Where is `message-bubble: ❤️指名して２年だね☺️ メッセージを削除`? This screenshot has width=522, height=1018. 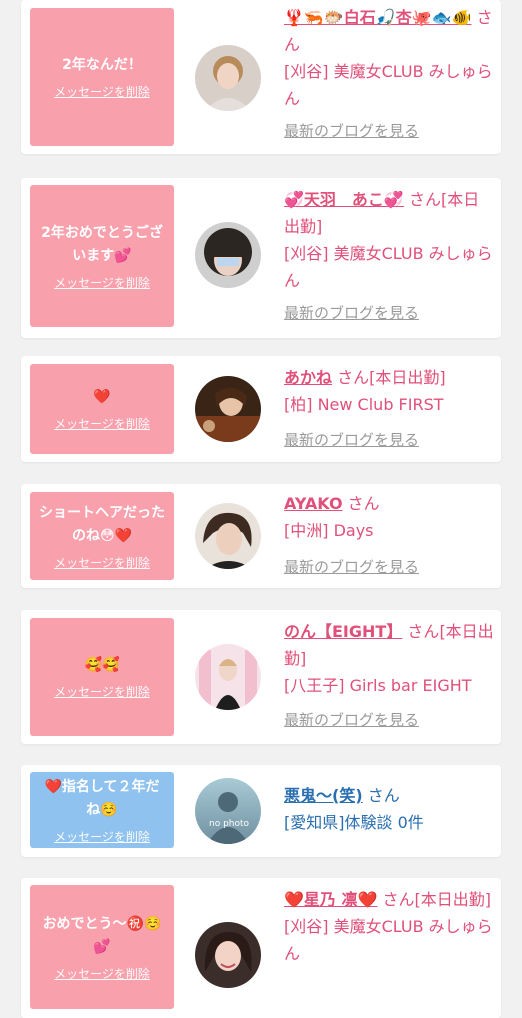
message-bubble: ❤️指名して２年だね☺️ メッセージを削除 is located at coordinates (102, 810).